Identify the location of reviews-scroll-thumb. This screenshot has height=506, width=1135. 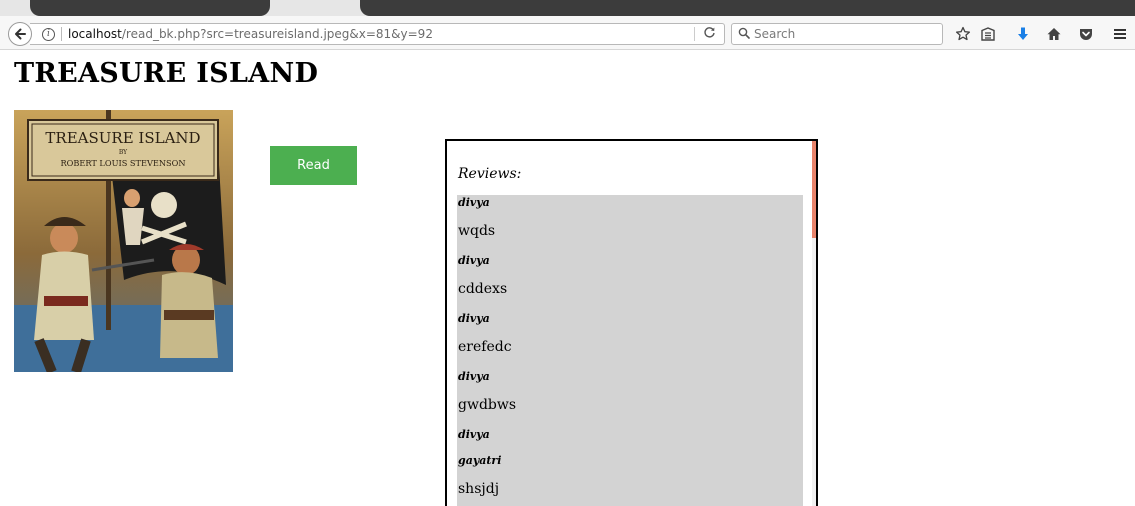
(814, 189).